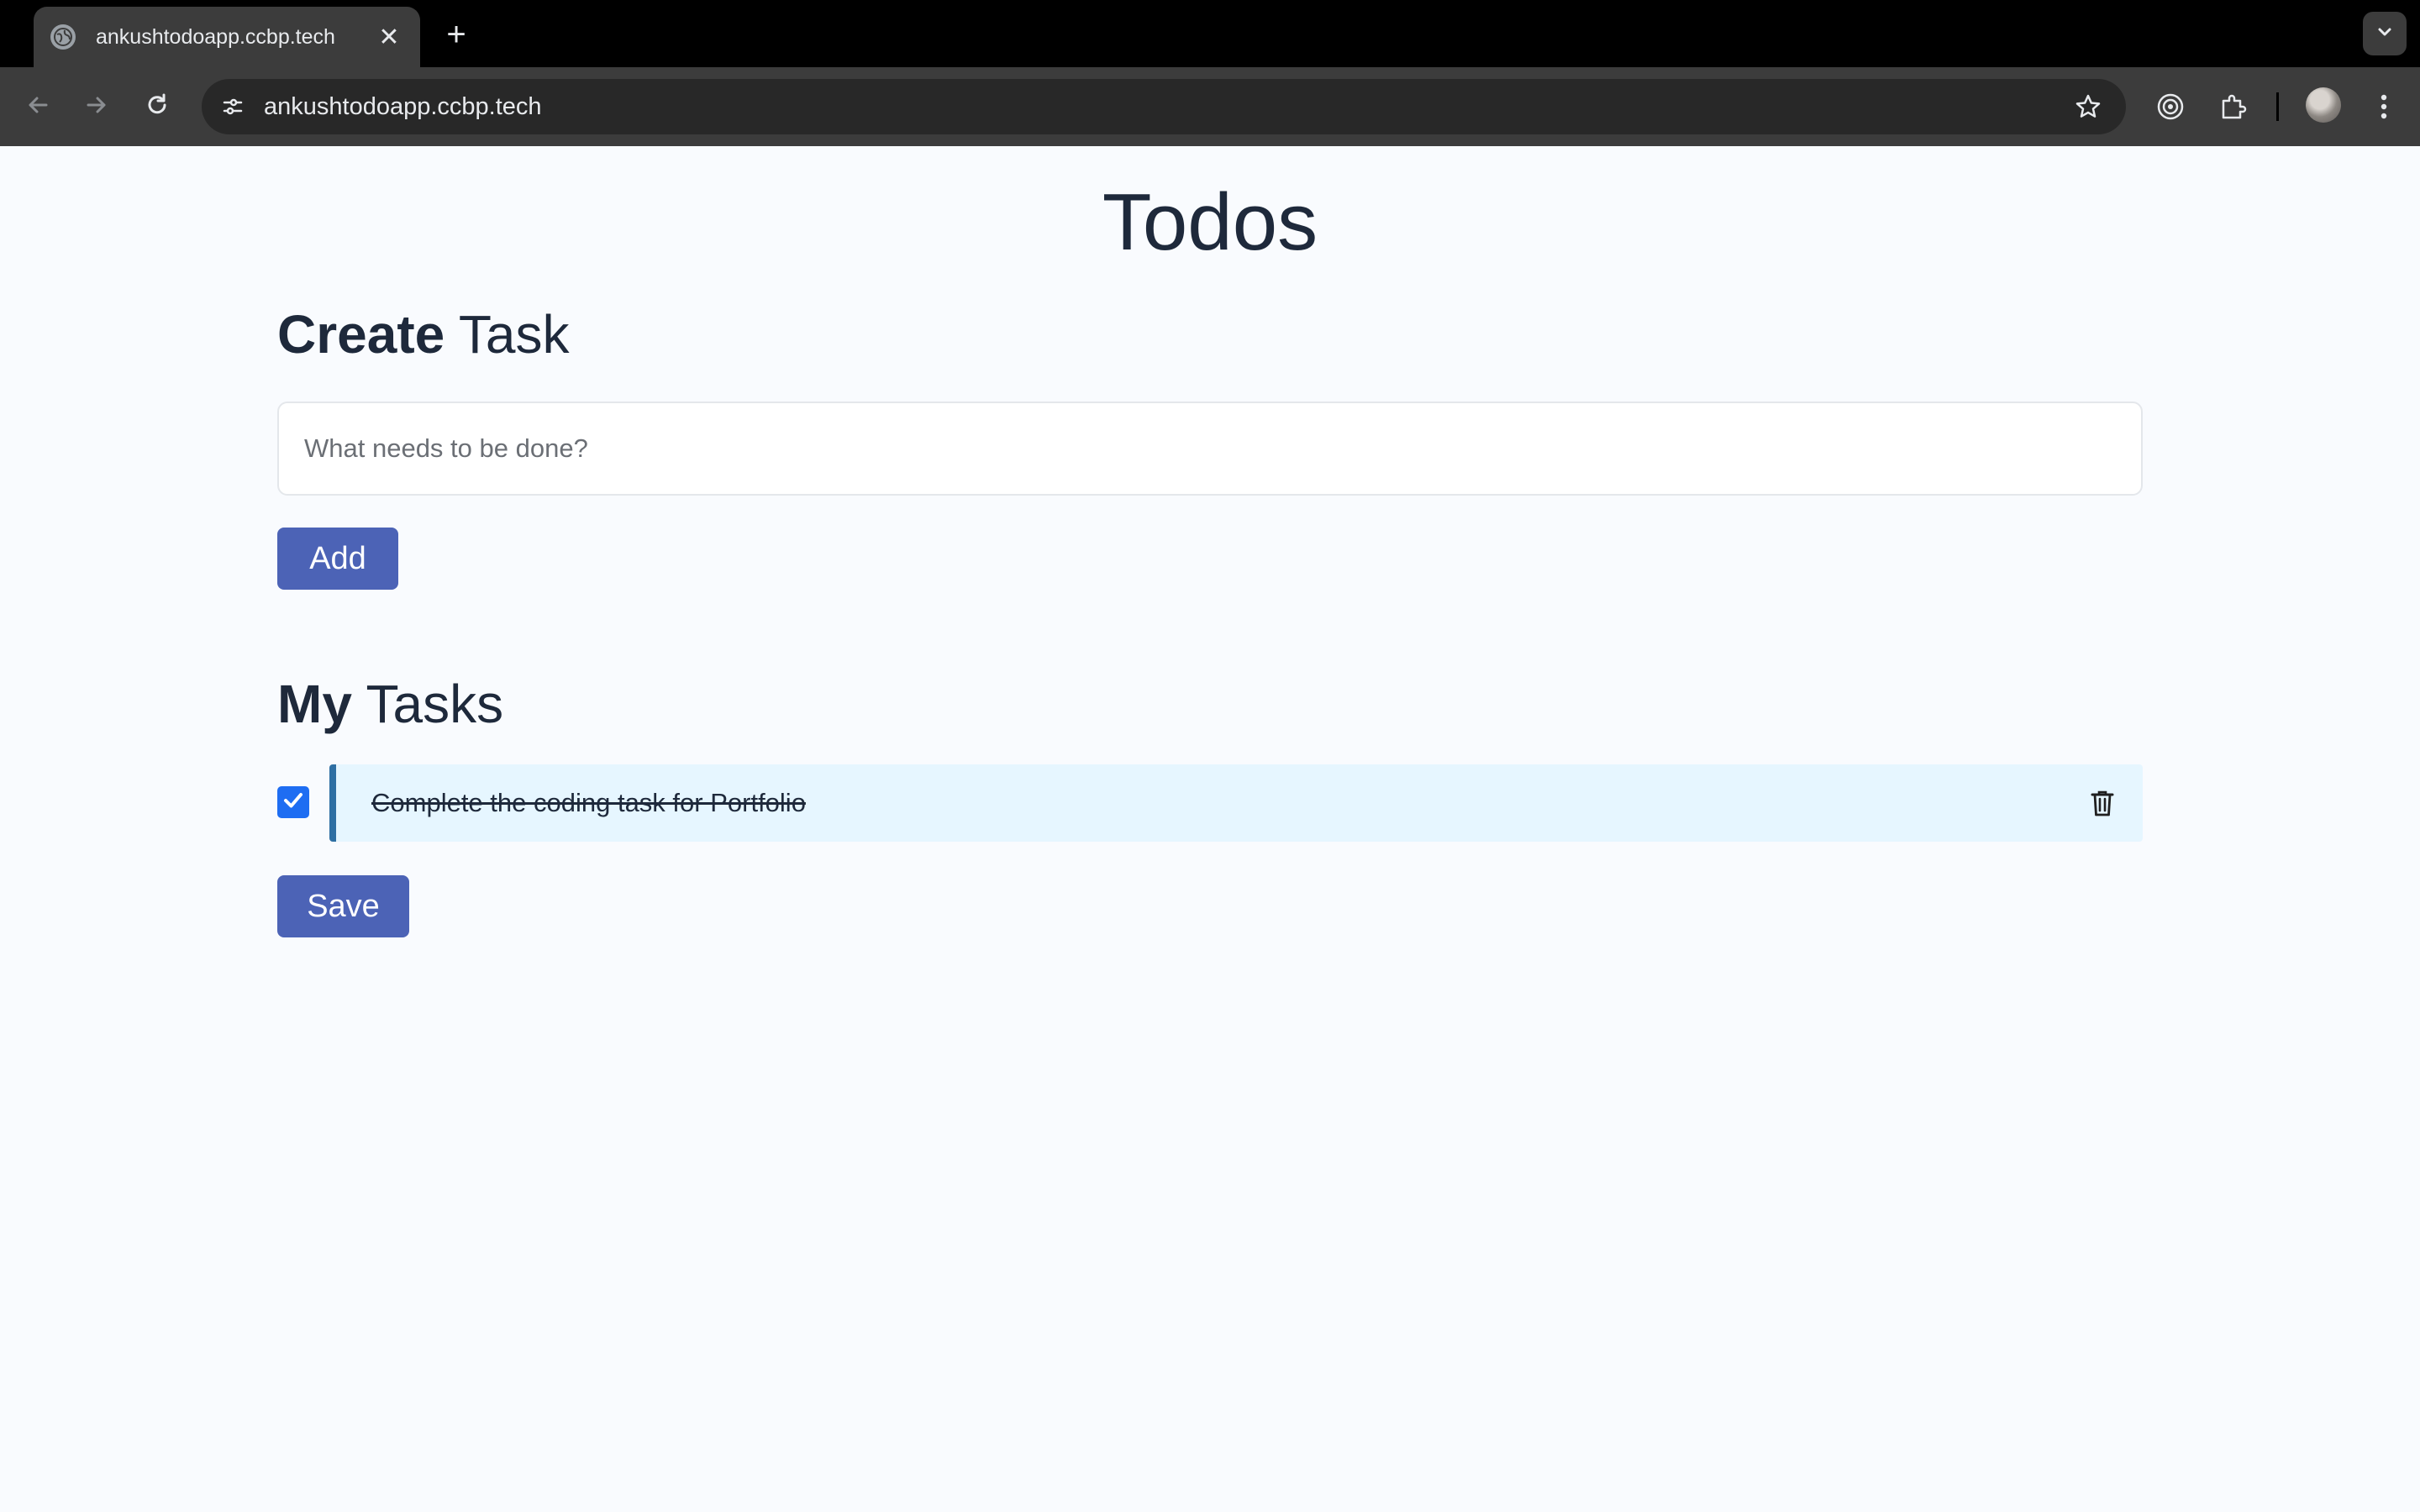 The image size is (2420, 1512). I want to click on create-heading-bold: Create, so click(361, 334).